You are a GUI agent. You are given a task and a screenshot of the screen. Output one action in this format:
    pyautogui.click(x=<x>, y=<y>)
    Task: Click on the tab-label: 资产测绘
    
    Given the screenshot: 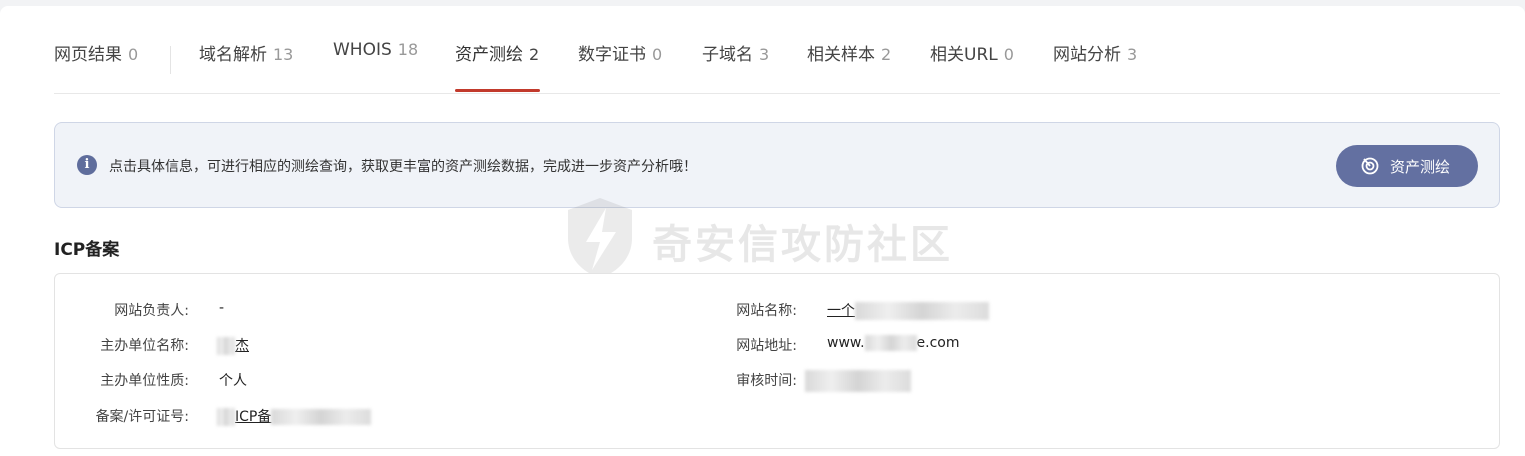 What is the action you would take?
    pyautogui.click(x=489, y=55)
    